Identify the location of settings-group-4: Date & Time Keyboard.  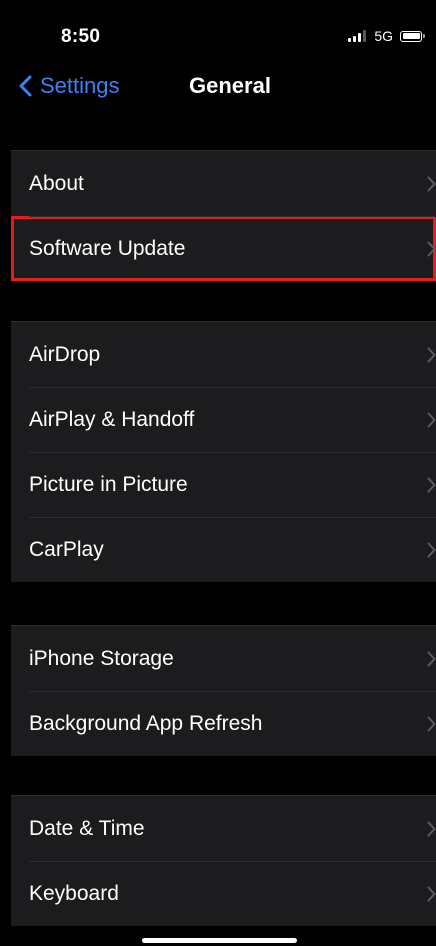
(223, 860).